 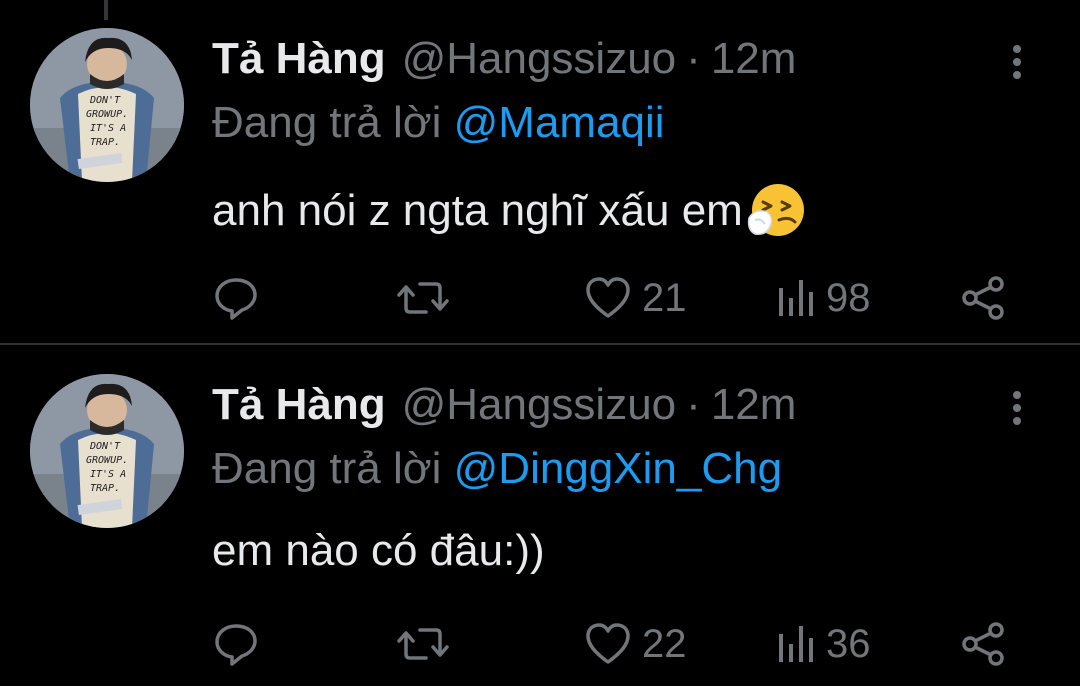 I want to click on view-count: 36, so click(x=848, y=643).